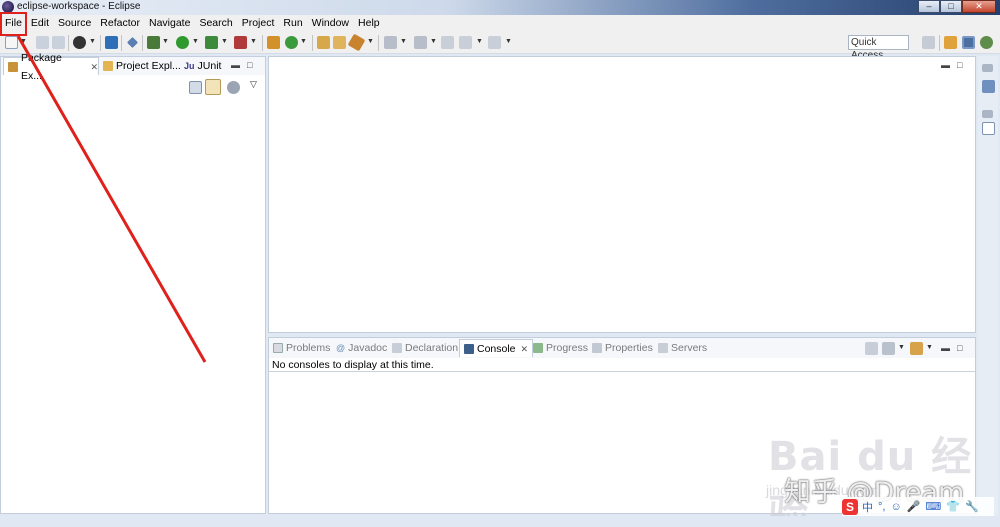  I want to click on skin-icon: 👕, so click(953, 506).